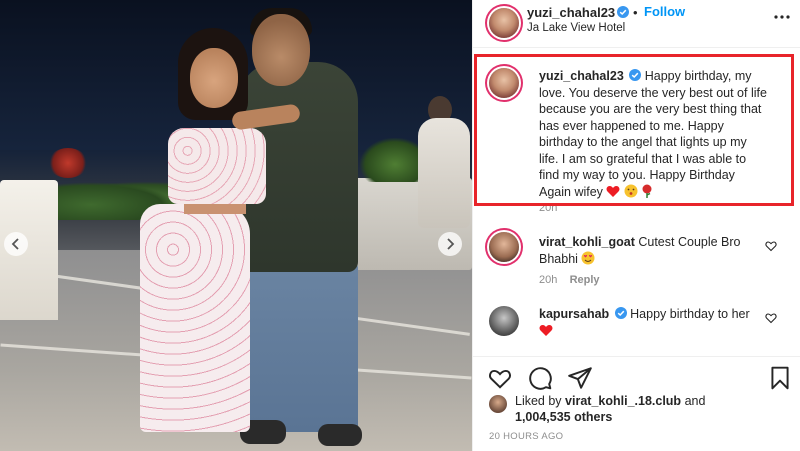  What do you see at coordinates (631, 190) in the screenshot?
I see `kissing-face-icon` at bounding box center [631, 190].